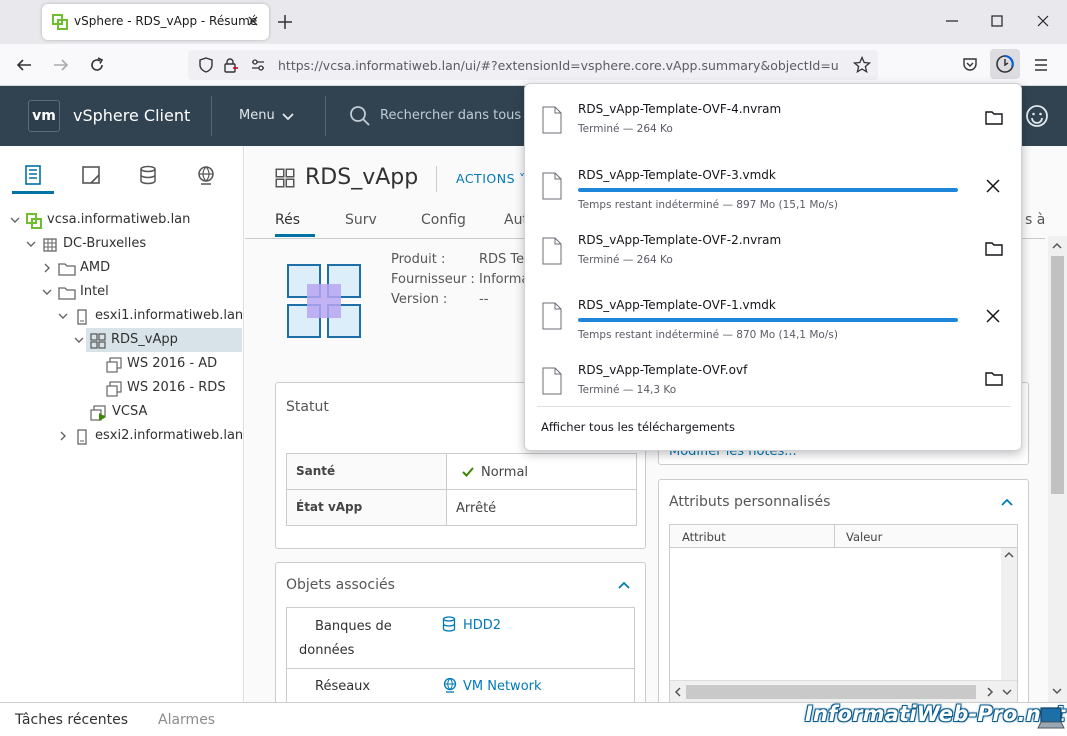  What do you see at coordinates (436, 179) in the screenshot?
I see `title-divider` at bounding box center [436, 179].